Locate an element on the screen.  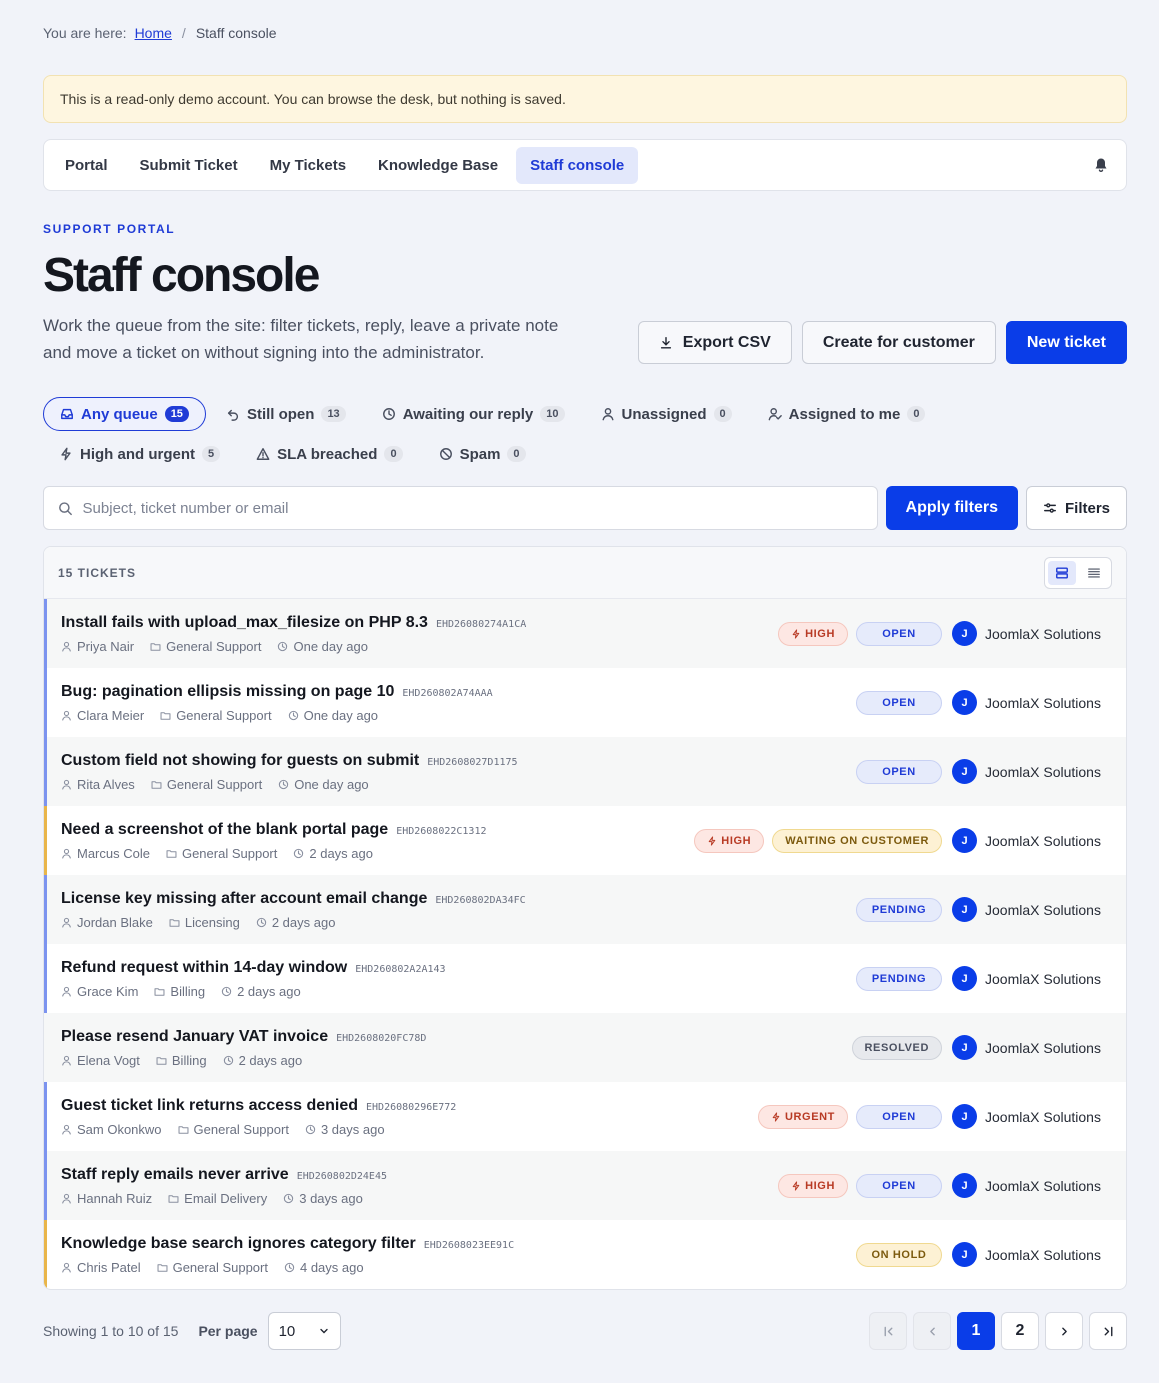
chip-count: 5 is located at coordinates (211, 454).